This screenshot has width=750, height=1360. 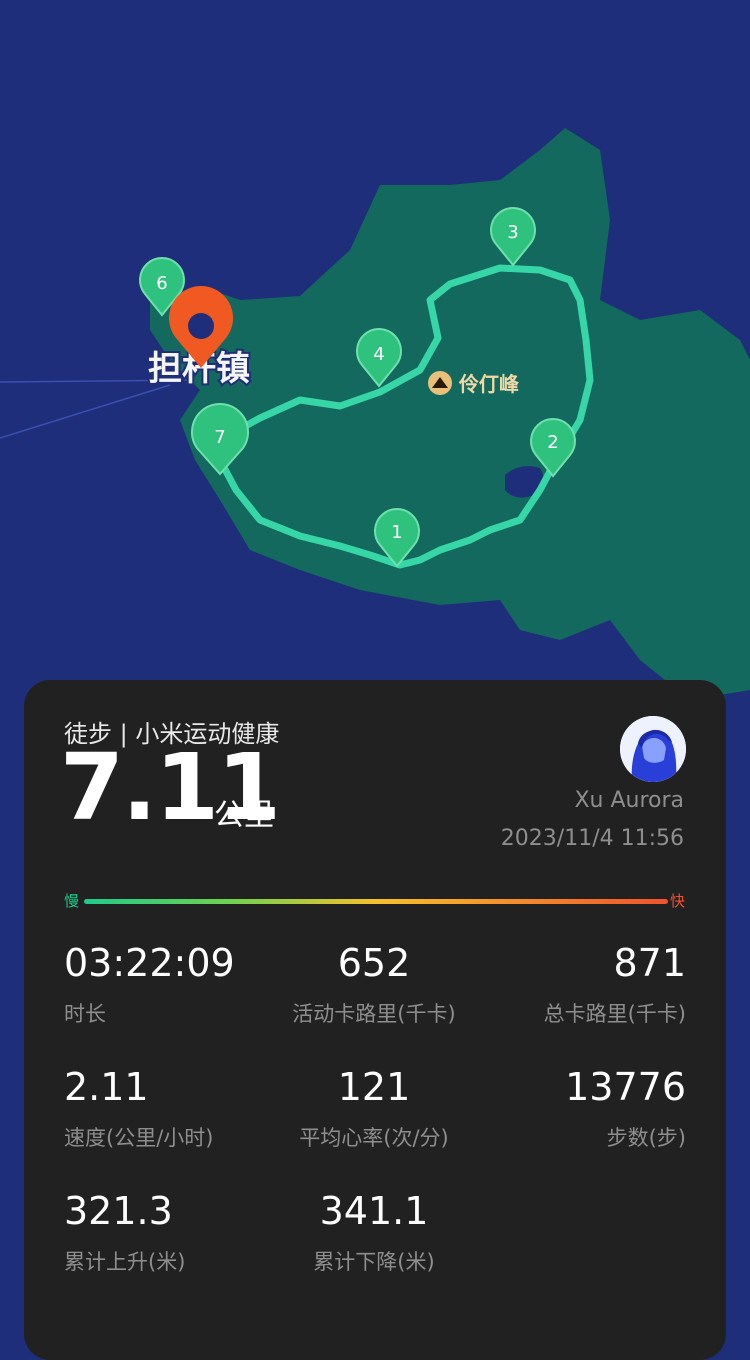 What do you see at coordinates (614, 1014) in the screenshot?
I see `total-calories-label: 总卡路里(千卡)` at bounding box center [614, 1014].